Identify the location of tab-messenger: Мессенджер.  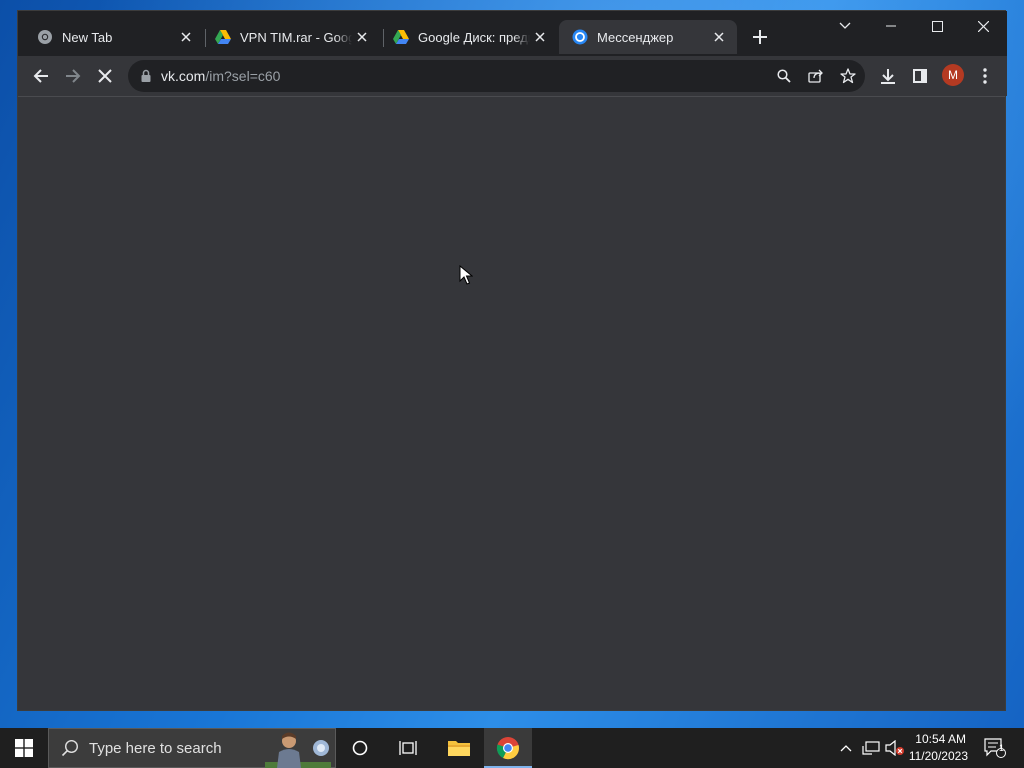
(648, 37).